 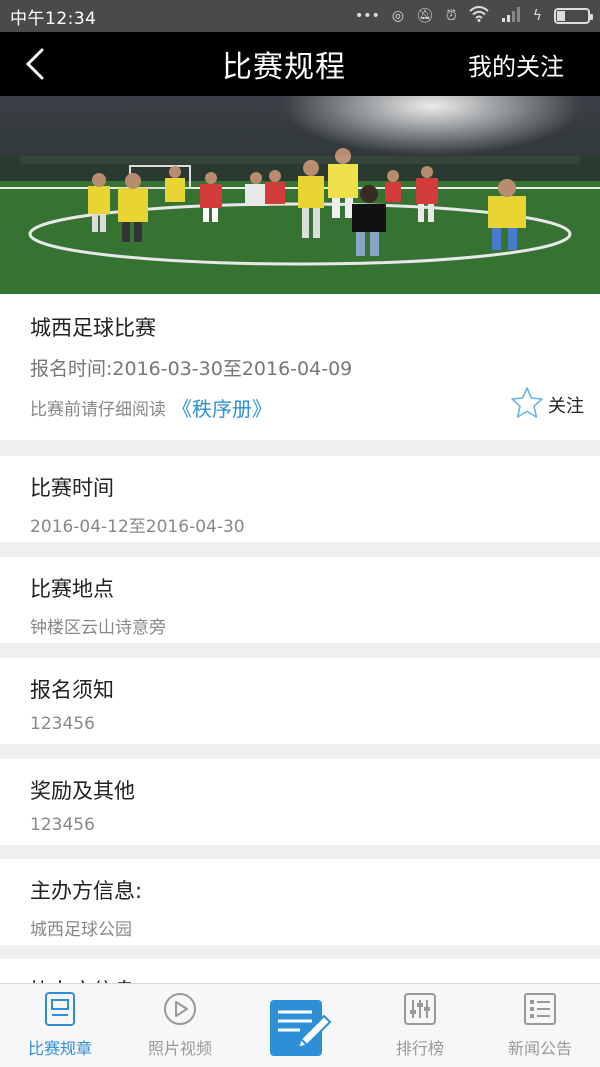 I want to click on nav-compose, so click(x=300, y=1025).